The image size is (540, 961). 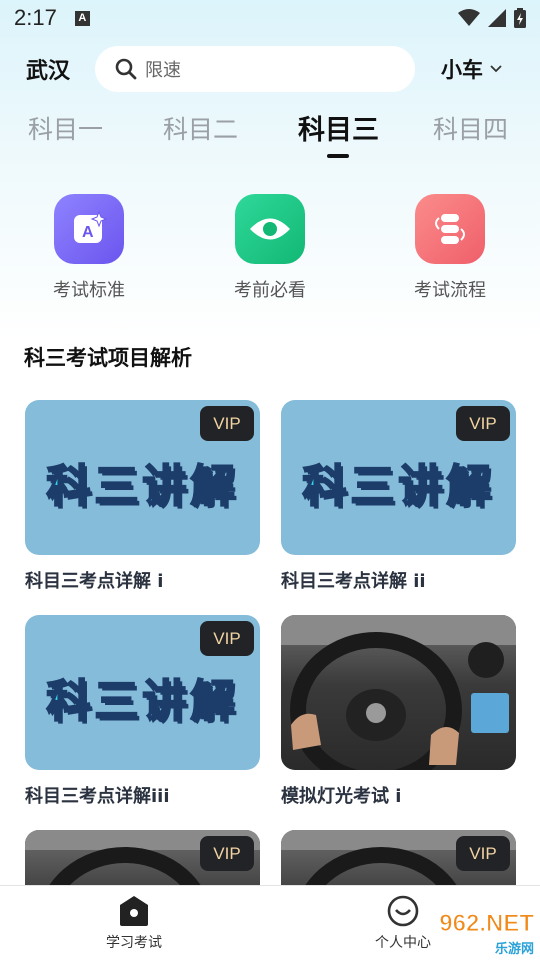 What do you see at coordinates (163, 69) in the screenshot?
I see `search-input: 限速` at bounding box center [163, 69].